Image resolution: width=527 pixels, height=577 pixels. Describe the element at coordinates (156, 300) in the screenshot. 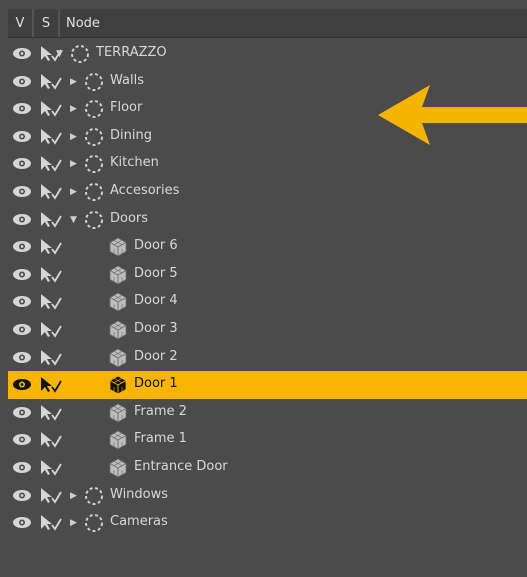

I see `node-label: Door 4` at that location.